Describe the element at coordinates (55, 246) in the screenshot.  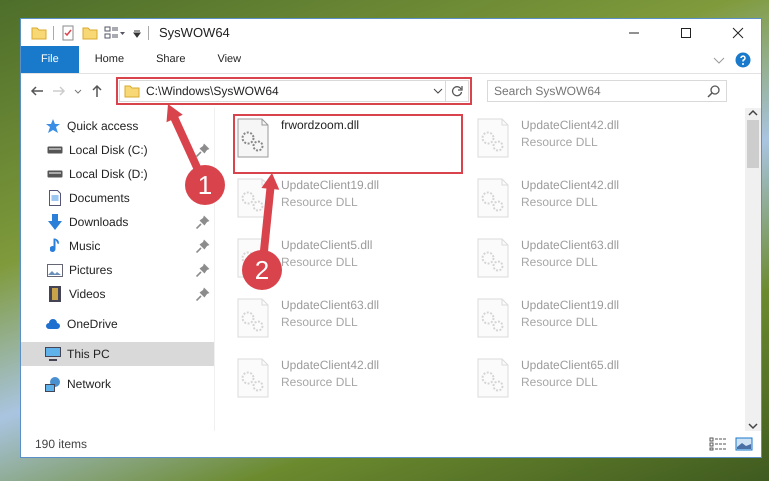
I see `music-note-icon` at that location.